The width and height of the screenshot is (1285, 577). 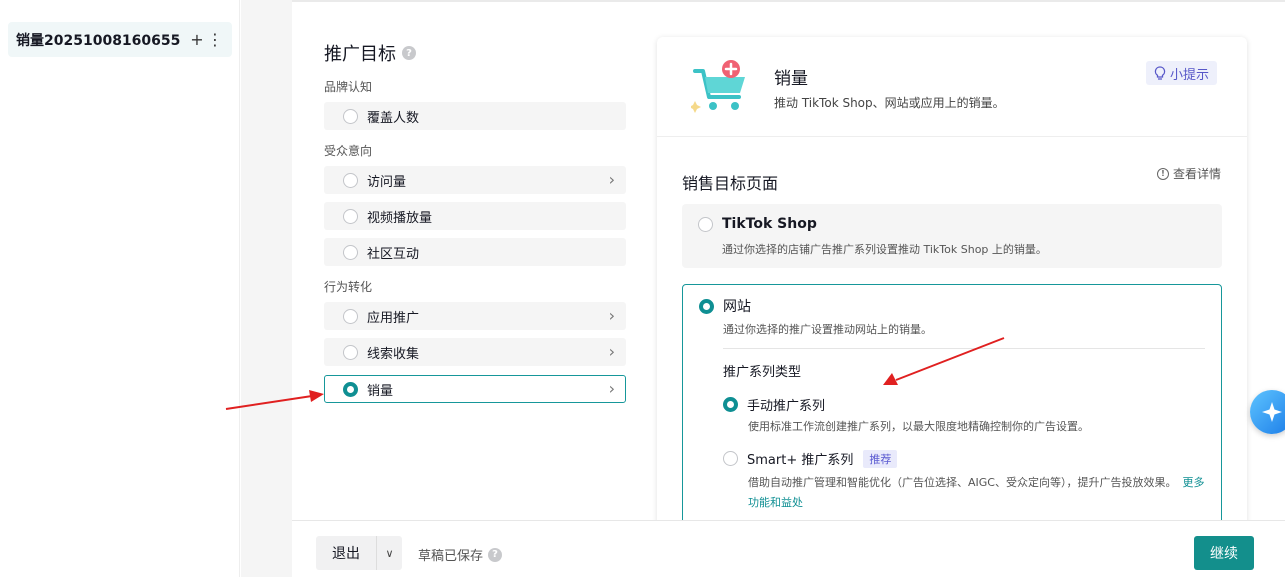 What do you see at coordinates (348, 287) in the screenshot?
I see `group-label-conversion: 行为转化` at bounding box center [348, 287].